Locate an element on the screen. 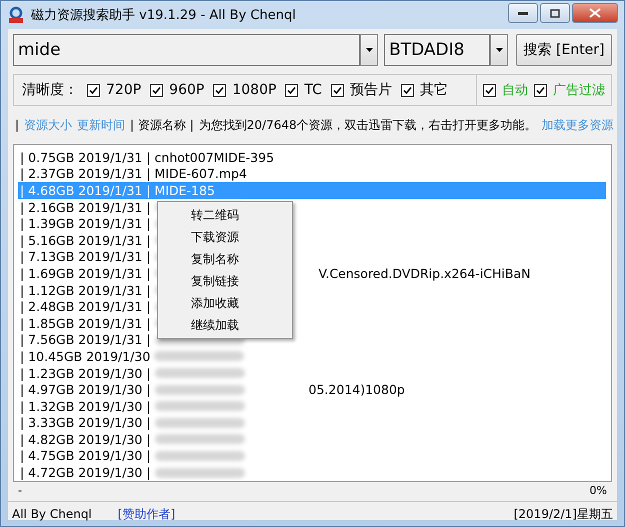 This screenshot has width=625, height=527. checkbox-label: 其它 is located at coordinates (434, 90).